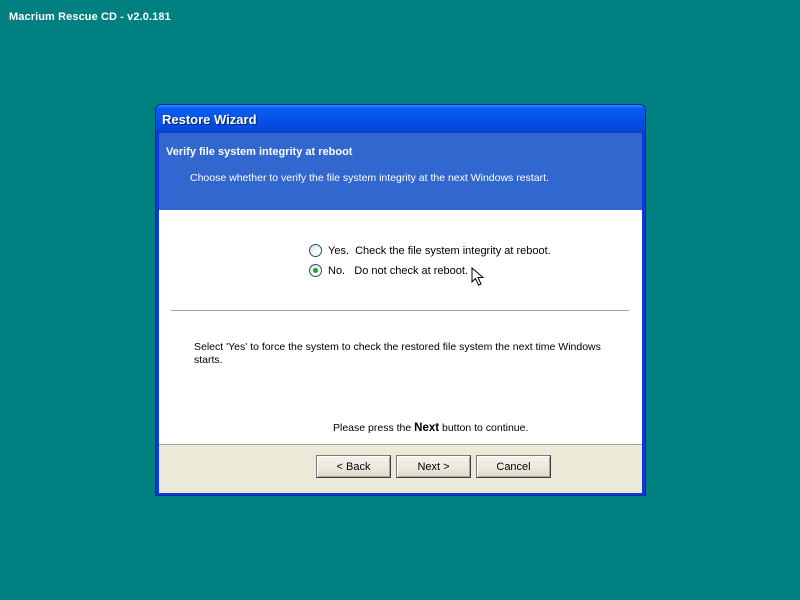  Describe the element at coordinates (484, 428) in the screenshot. I see `continue-suffix: button to continue.` at that location.